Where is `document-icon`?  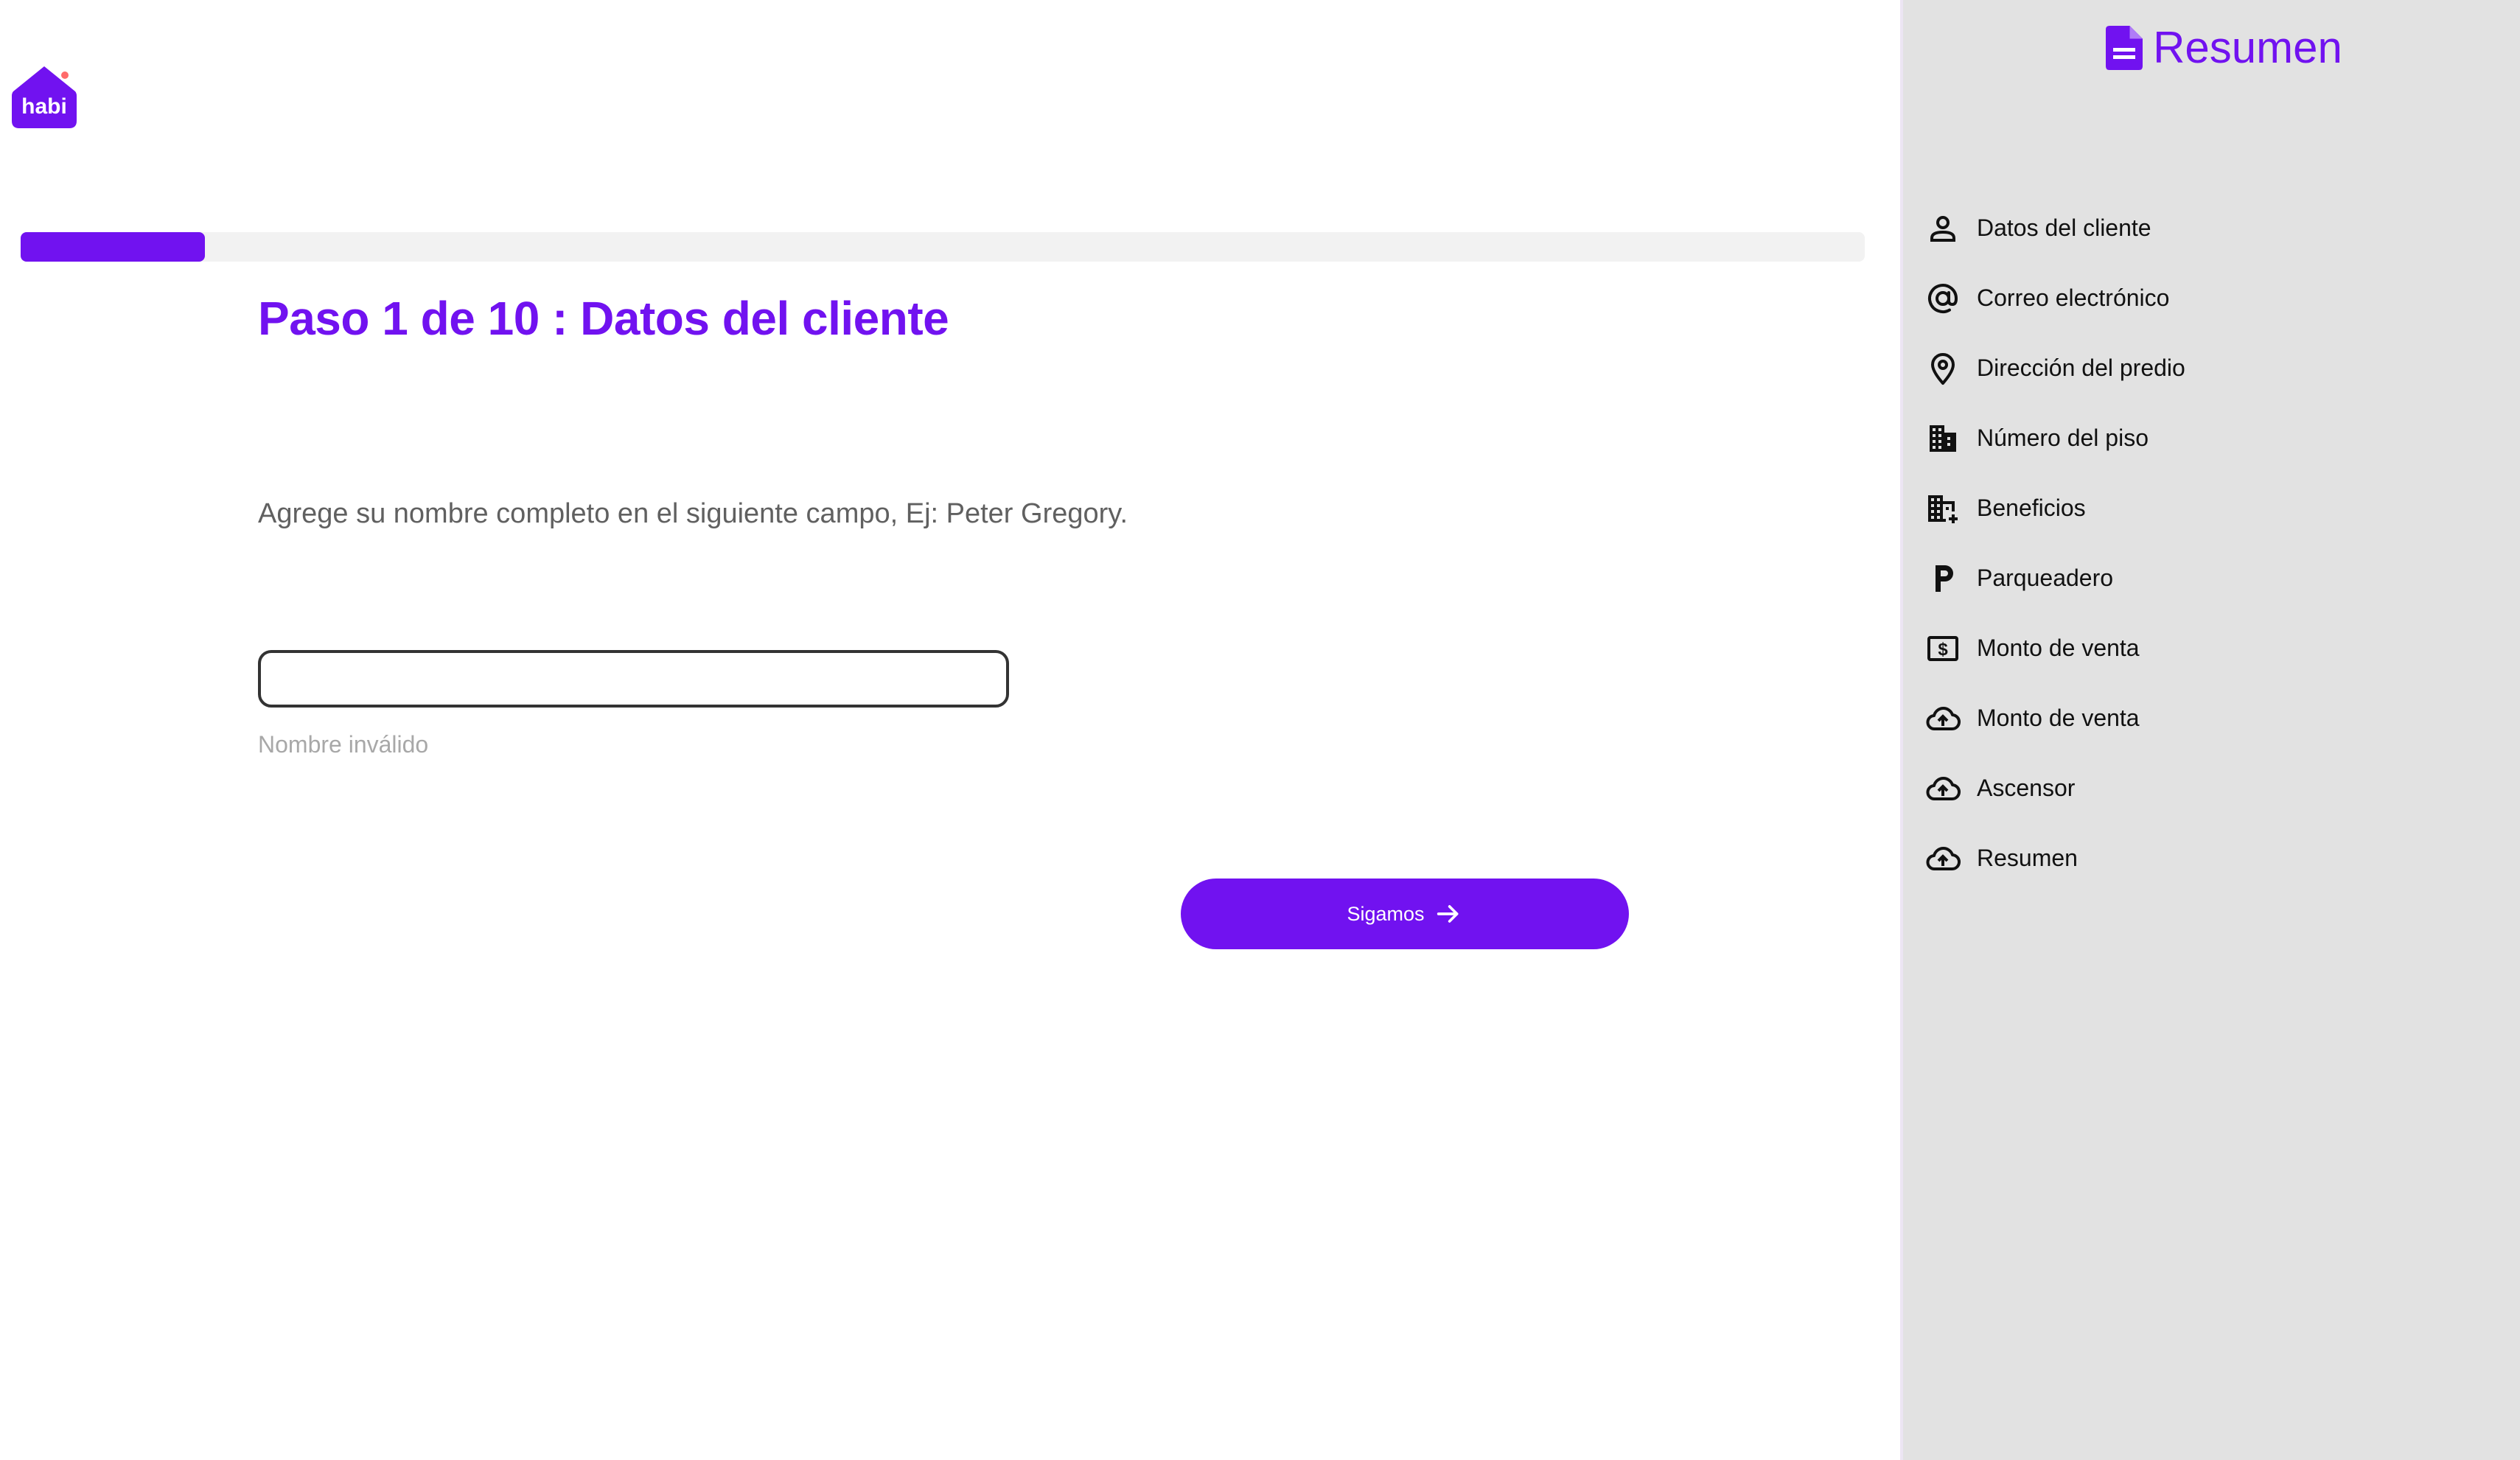 document-icon is located at coordinates (2124, 47).